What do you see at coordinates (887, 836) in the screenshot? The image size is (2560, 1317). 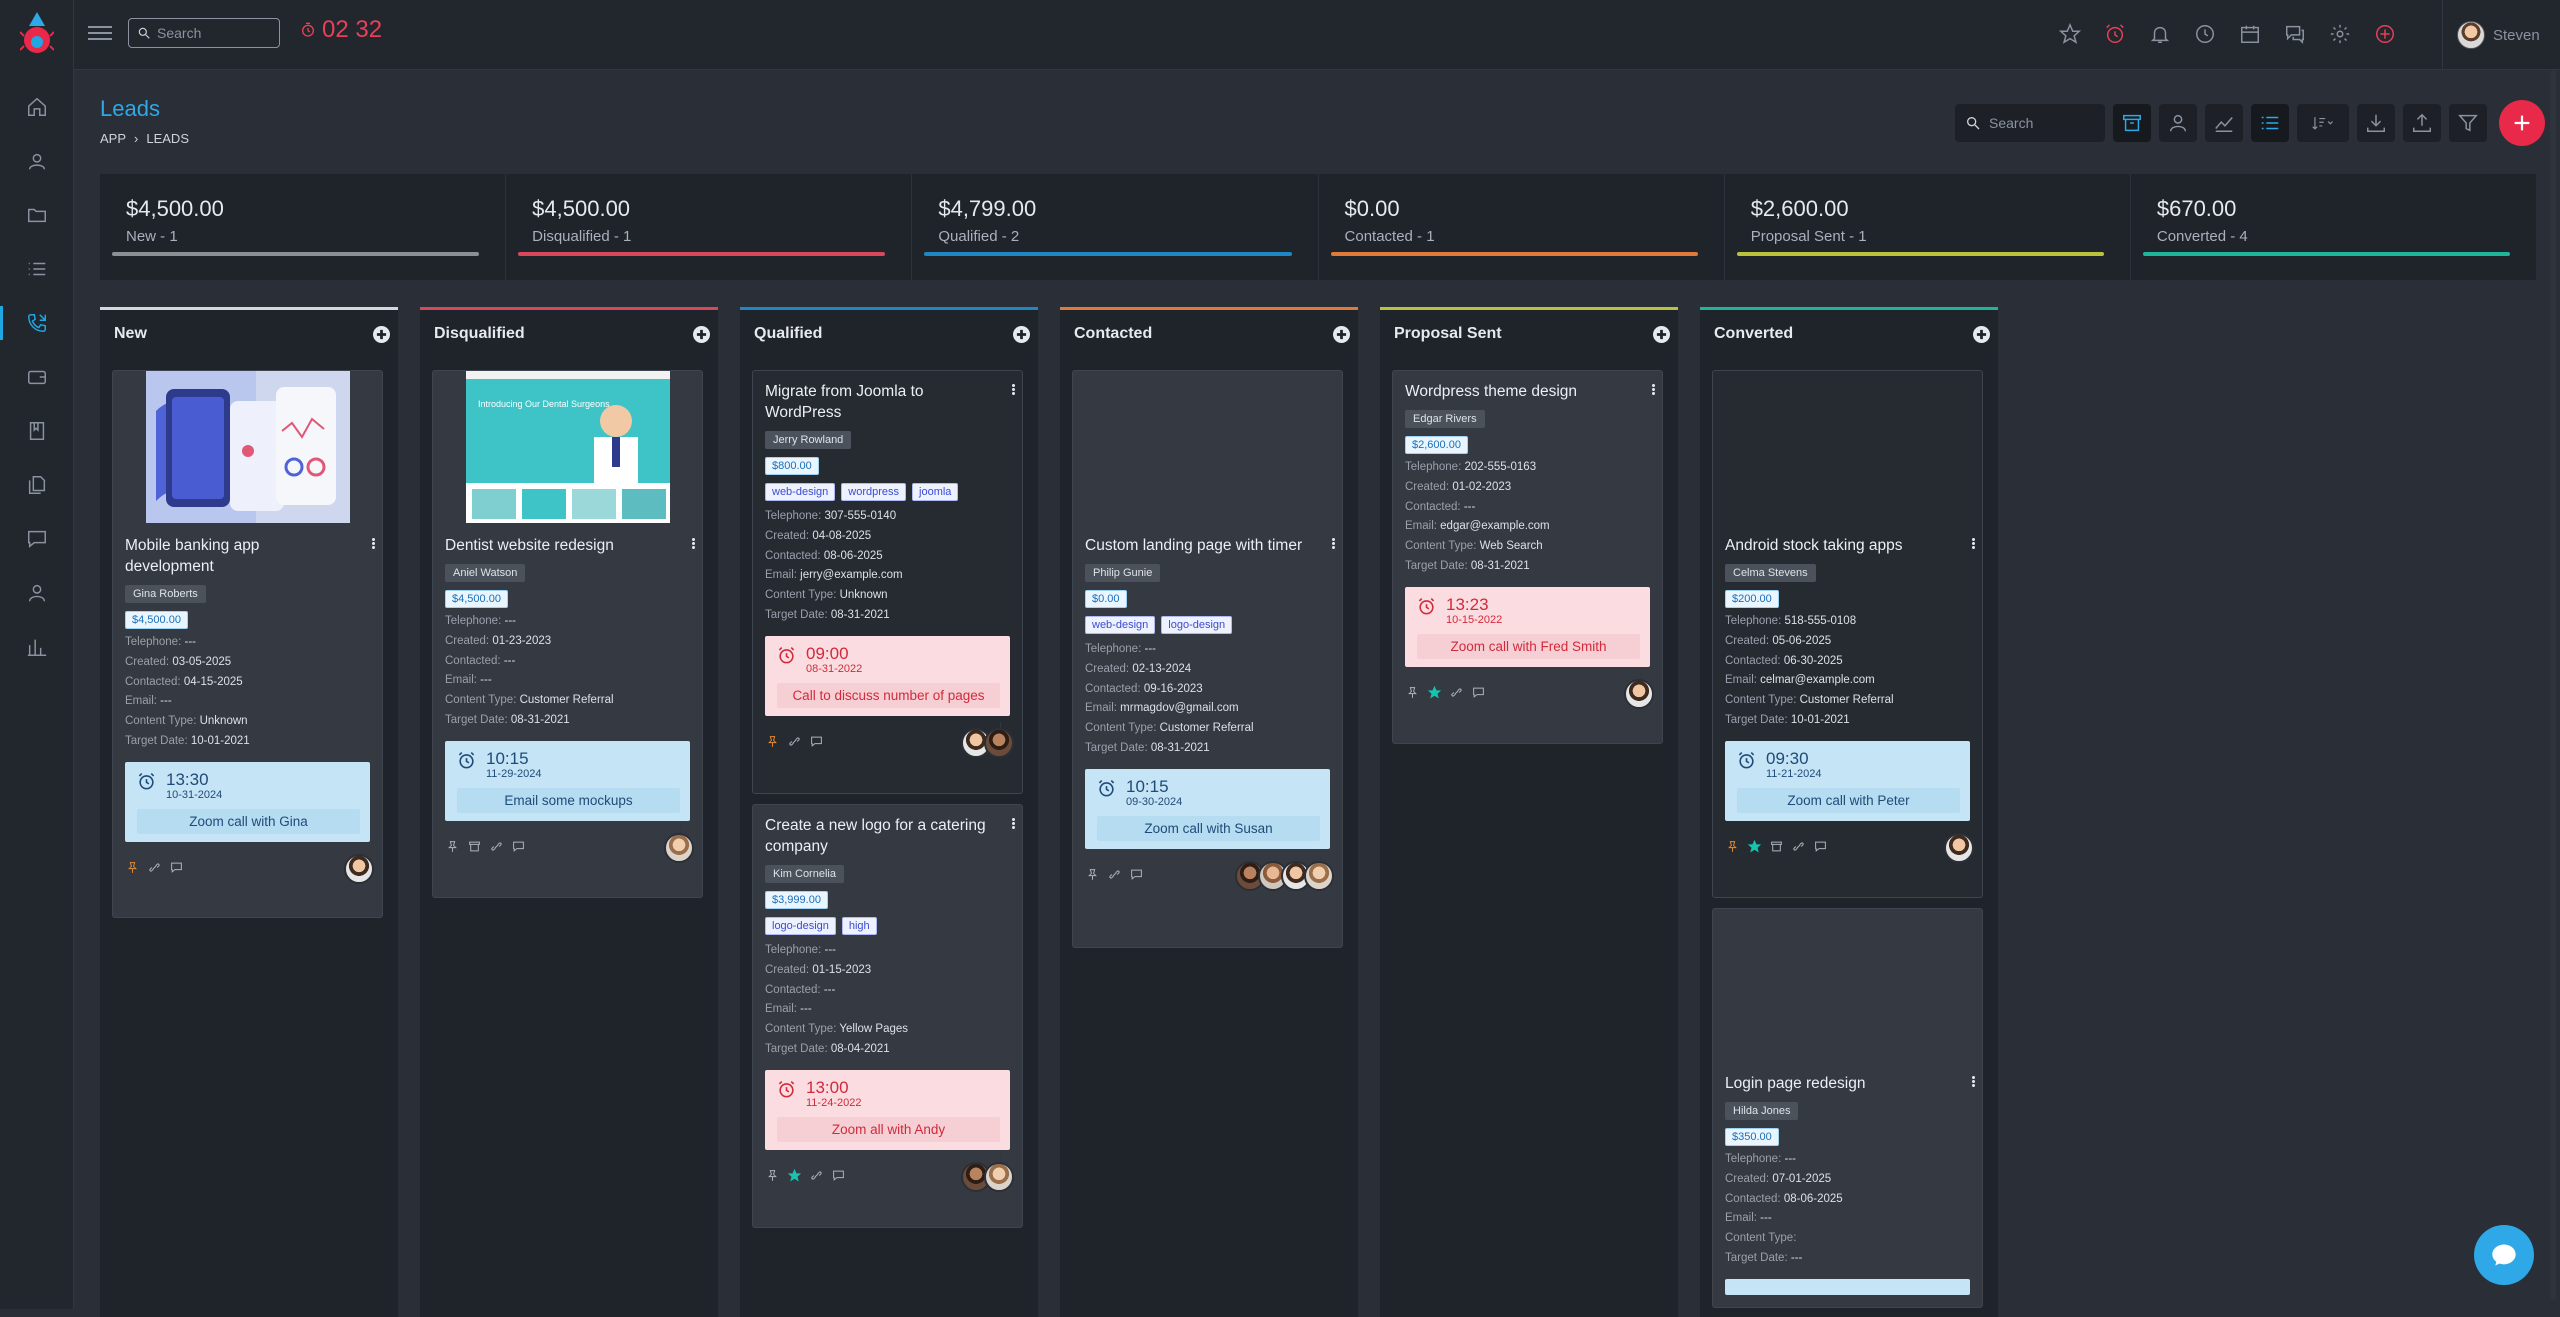 I see `card-title: Create a new logo for a catering company` at bounding box center [887, 836].